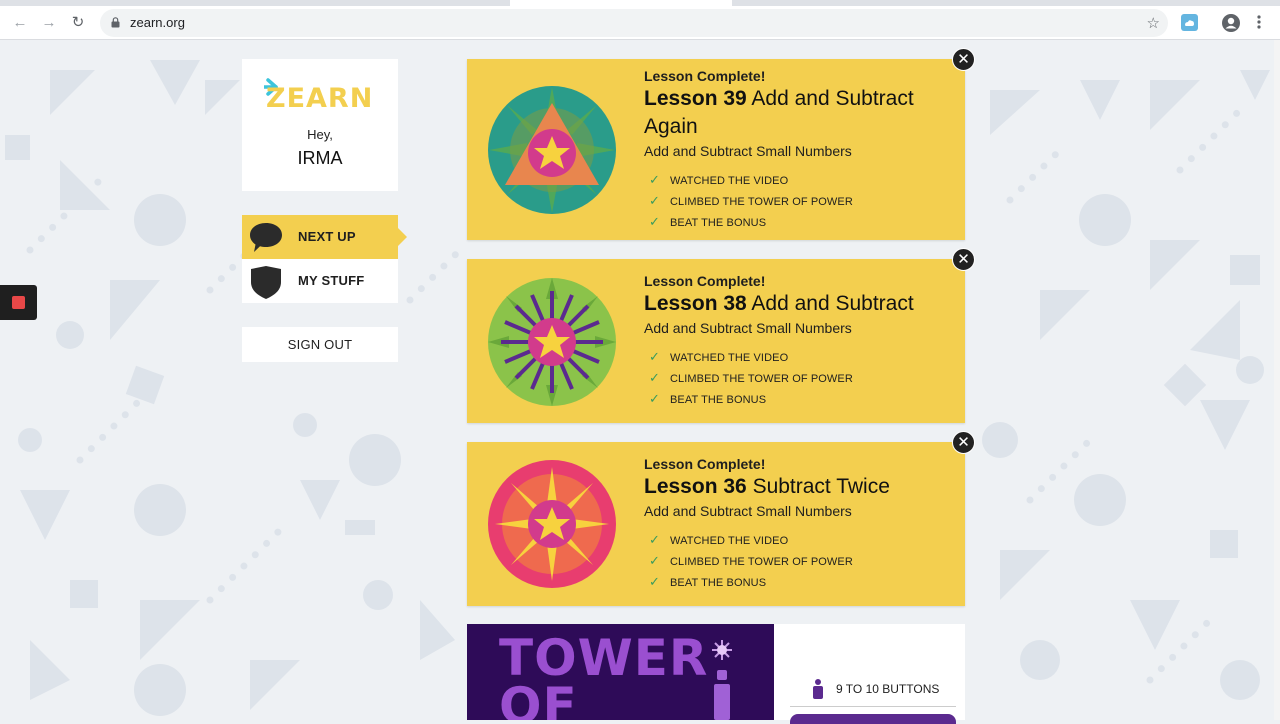 Image resolution: width=1280 pixels, height=724 pixels. What do you see at coordinates (319, 97) in the screenshot?
I see `svg-text: ZEARN` at bounding box center [319, 97].